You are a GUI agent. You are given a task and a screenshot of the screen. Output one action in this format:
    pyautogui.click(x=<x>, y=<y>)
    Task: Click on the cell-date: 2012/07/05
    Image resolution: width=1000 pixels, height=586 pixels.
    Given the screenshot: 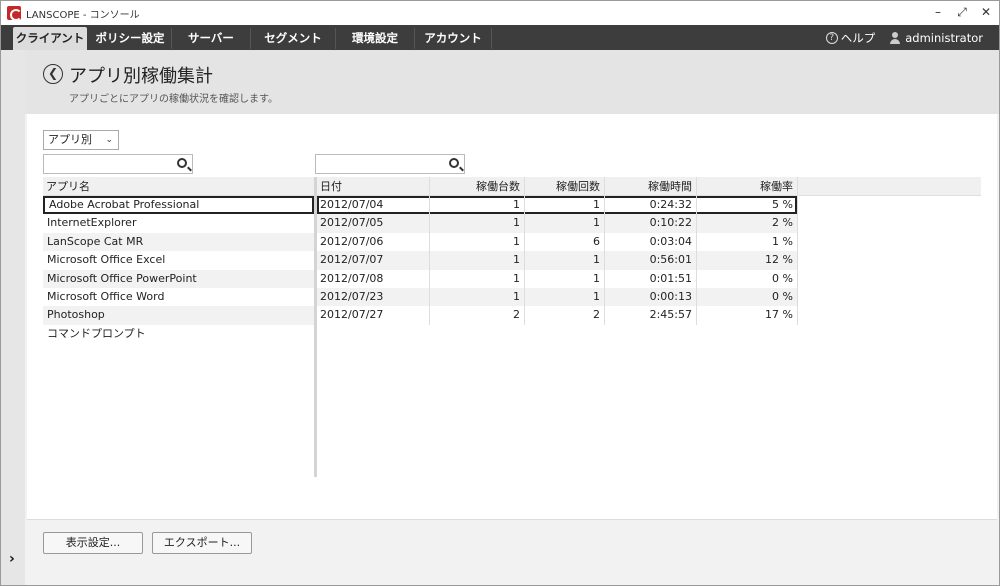 What is the action you would take?
    pyautogui.click(x=352, y=223)
    